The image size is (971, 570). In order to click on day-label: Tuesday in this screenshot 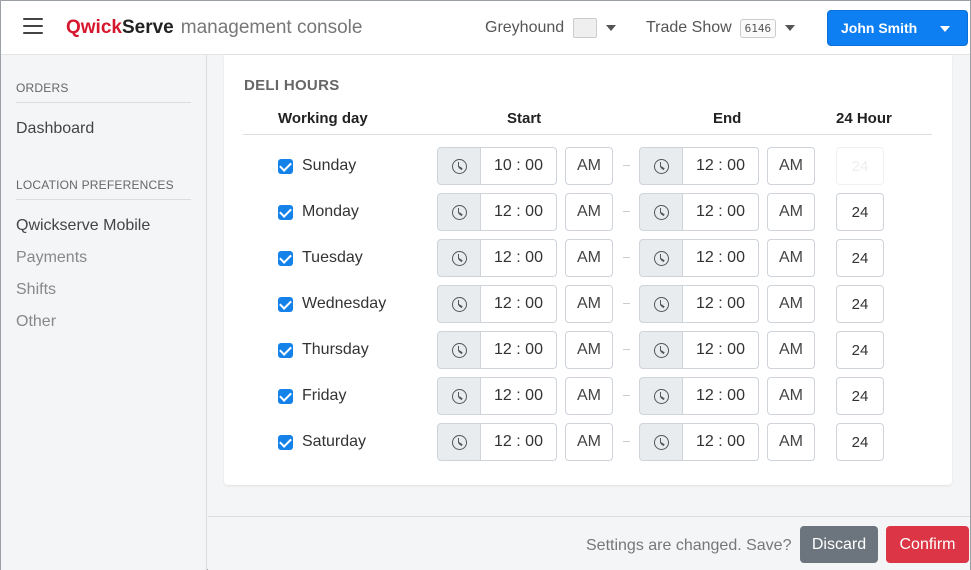, I will do `click(332, 257)`.